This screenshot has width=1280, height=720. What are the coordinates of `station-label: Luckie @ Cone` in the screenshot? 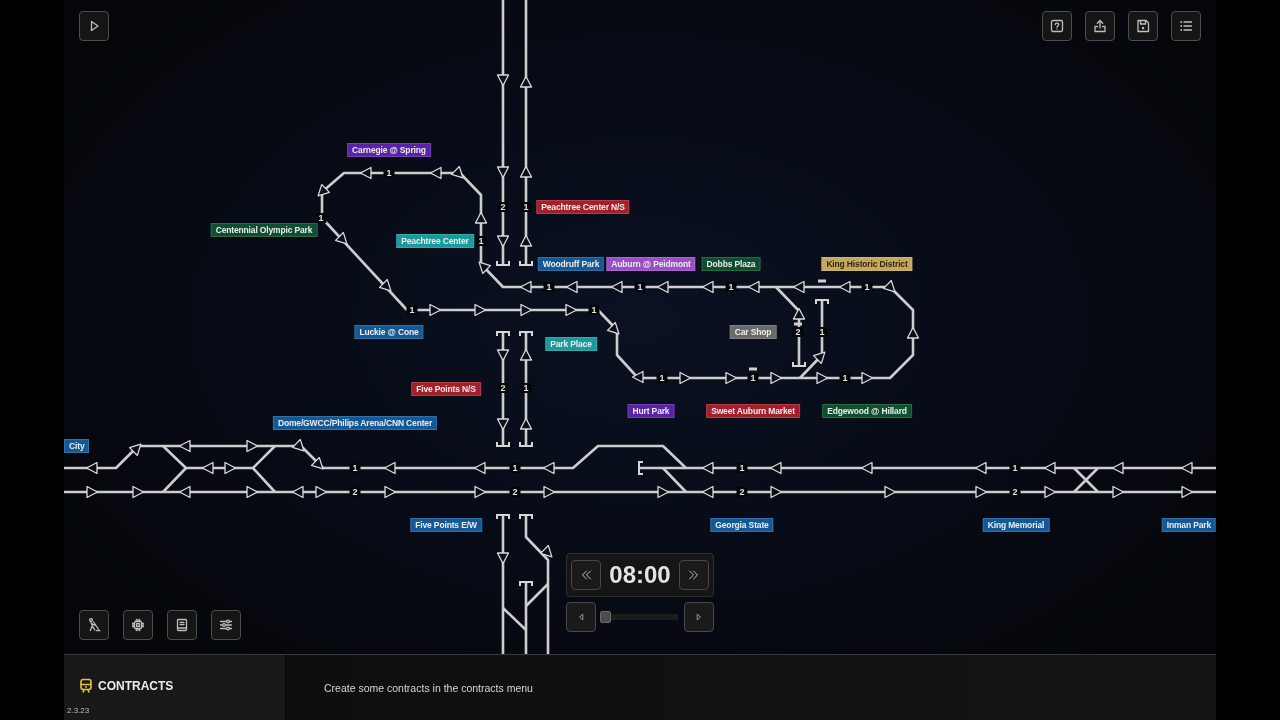 It's located at (389, 332).